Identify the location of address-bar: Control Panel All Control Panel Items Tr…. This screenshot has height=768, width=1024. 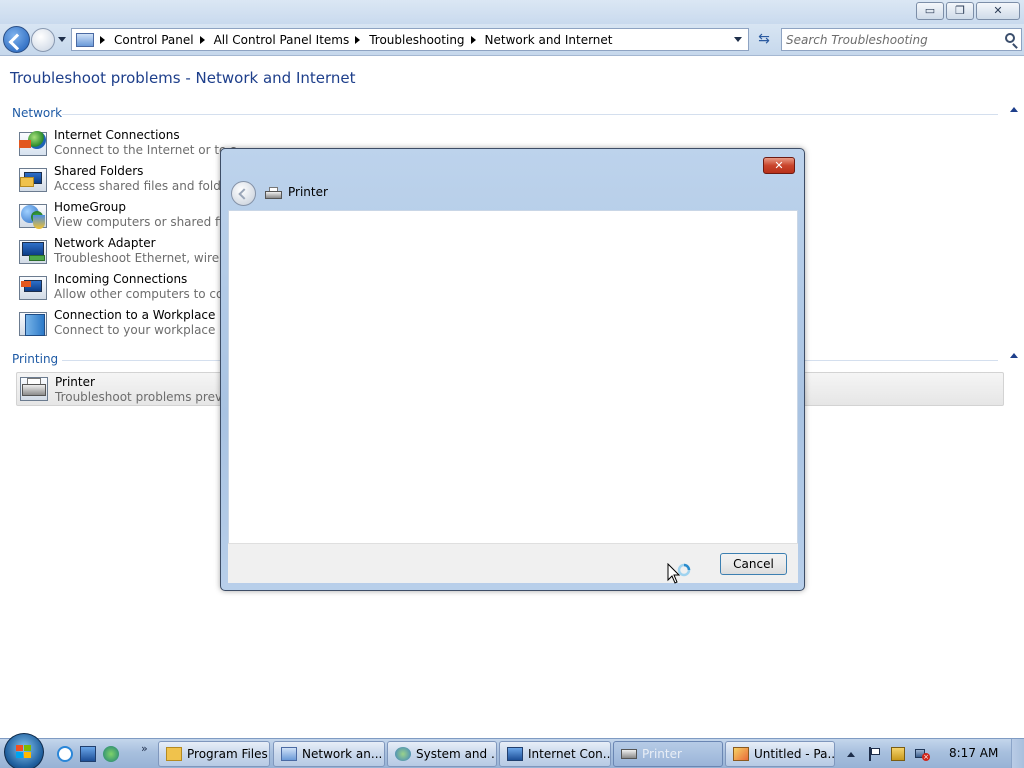
(512, 40).